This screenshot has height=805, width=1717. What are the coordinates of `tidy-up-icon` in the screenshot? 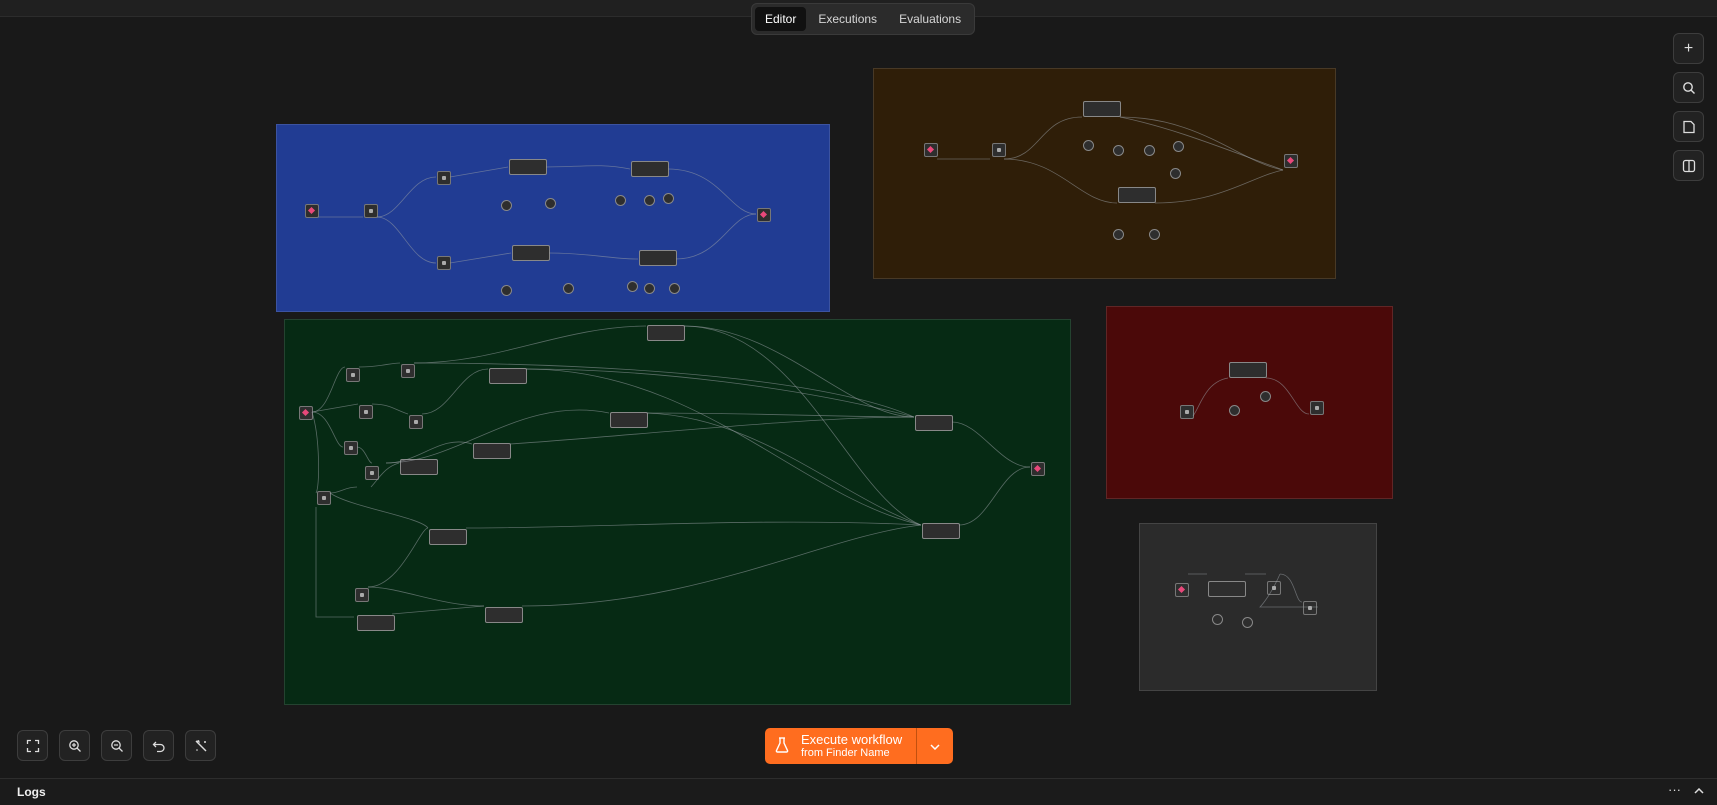 It's located at (200, 745).